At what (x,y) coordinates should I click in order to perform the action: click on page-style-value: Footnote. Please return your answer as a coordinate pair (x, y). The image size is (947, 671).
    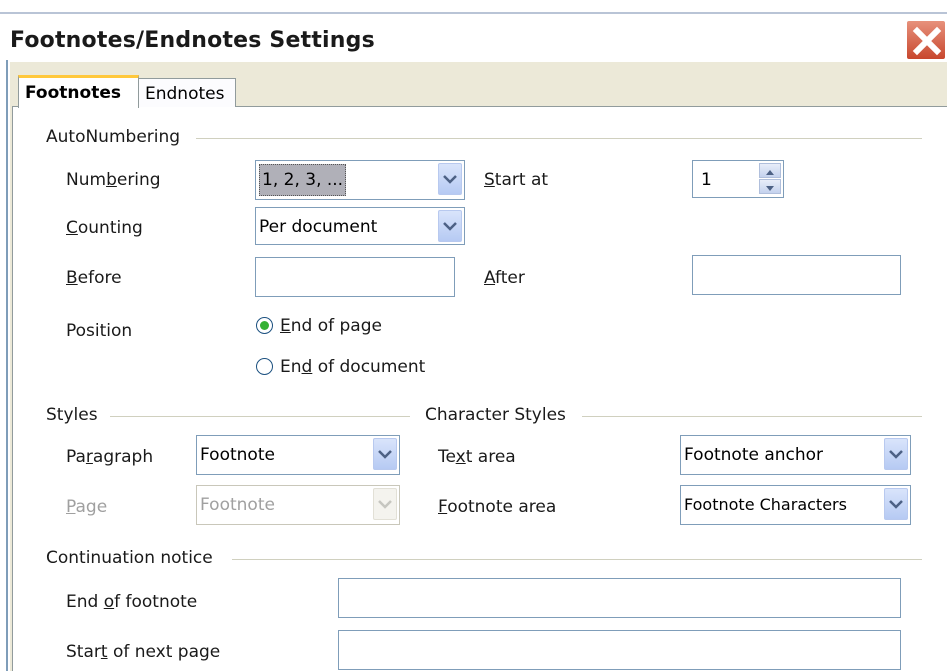
    Looking at the image, I should click on (237, 505).